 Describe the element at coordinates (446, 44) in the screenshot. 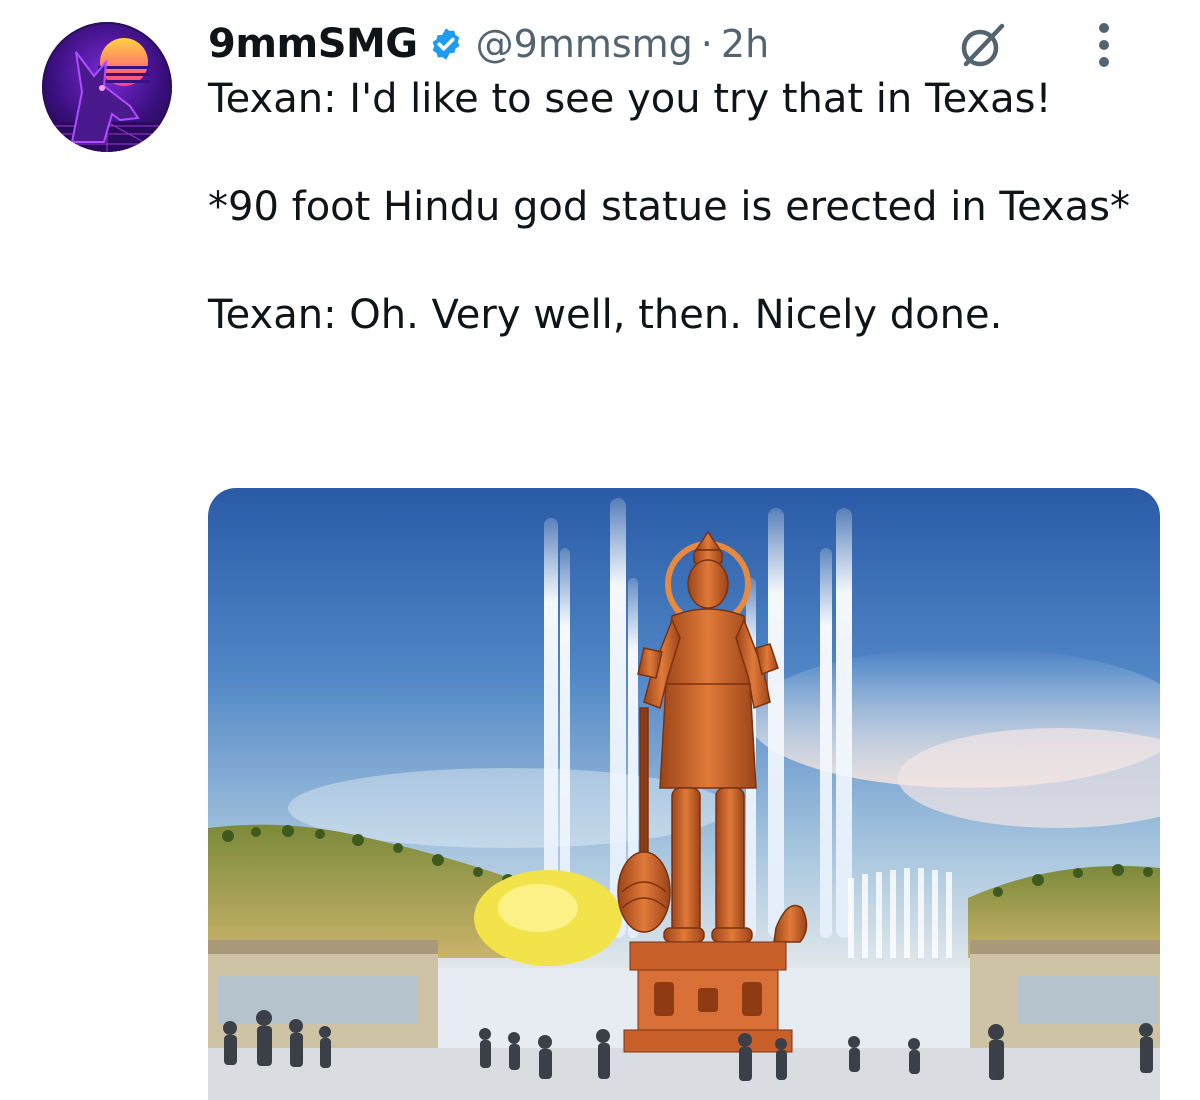

I see `verified-badge-icon` at that location.